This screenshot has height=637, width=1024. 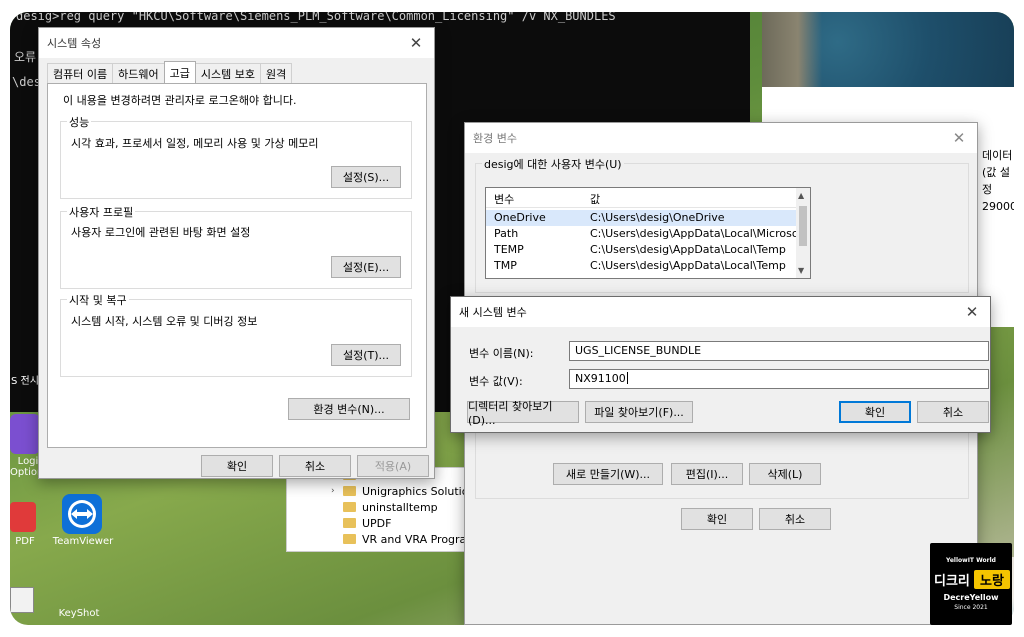 What do you see at coordinates (779, 379) in the screenshot?
I see `variable-value-input: NX91100` at bounding box center [779, 379].